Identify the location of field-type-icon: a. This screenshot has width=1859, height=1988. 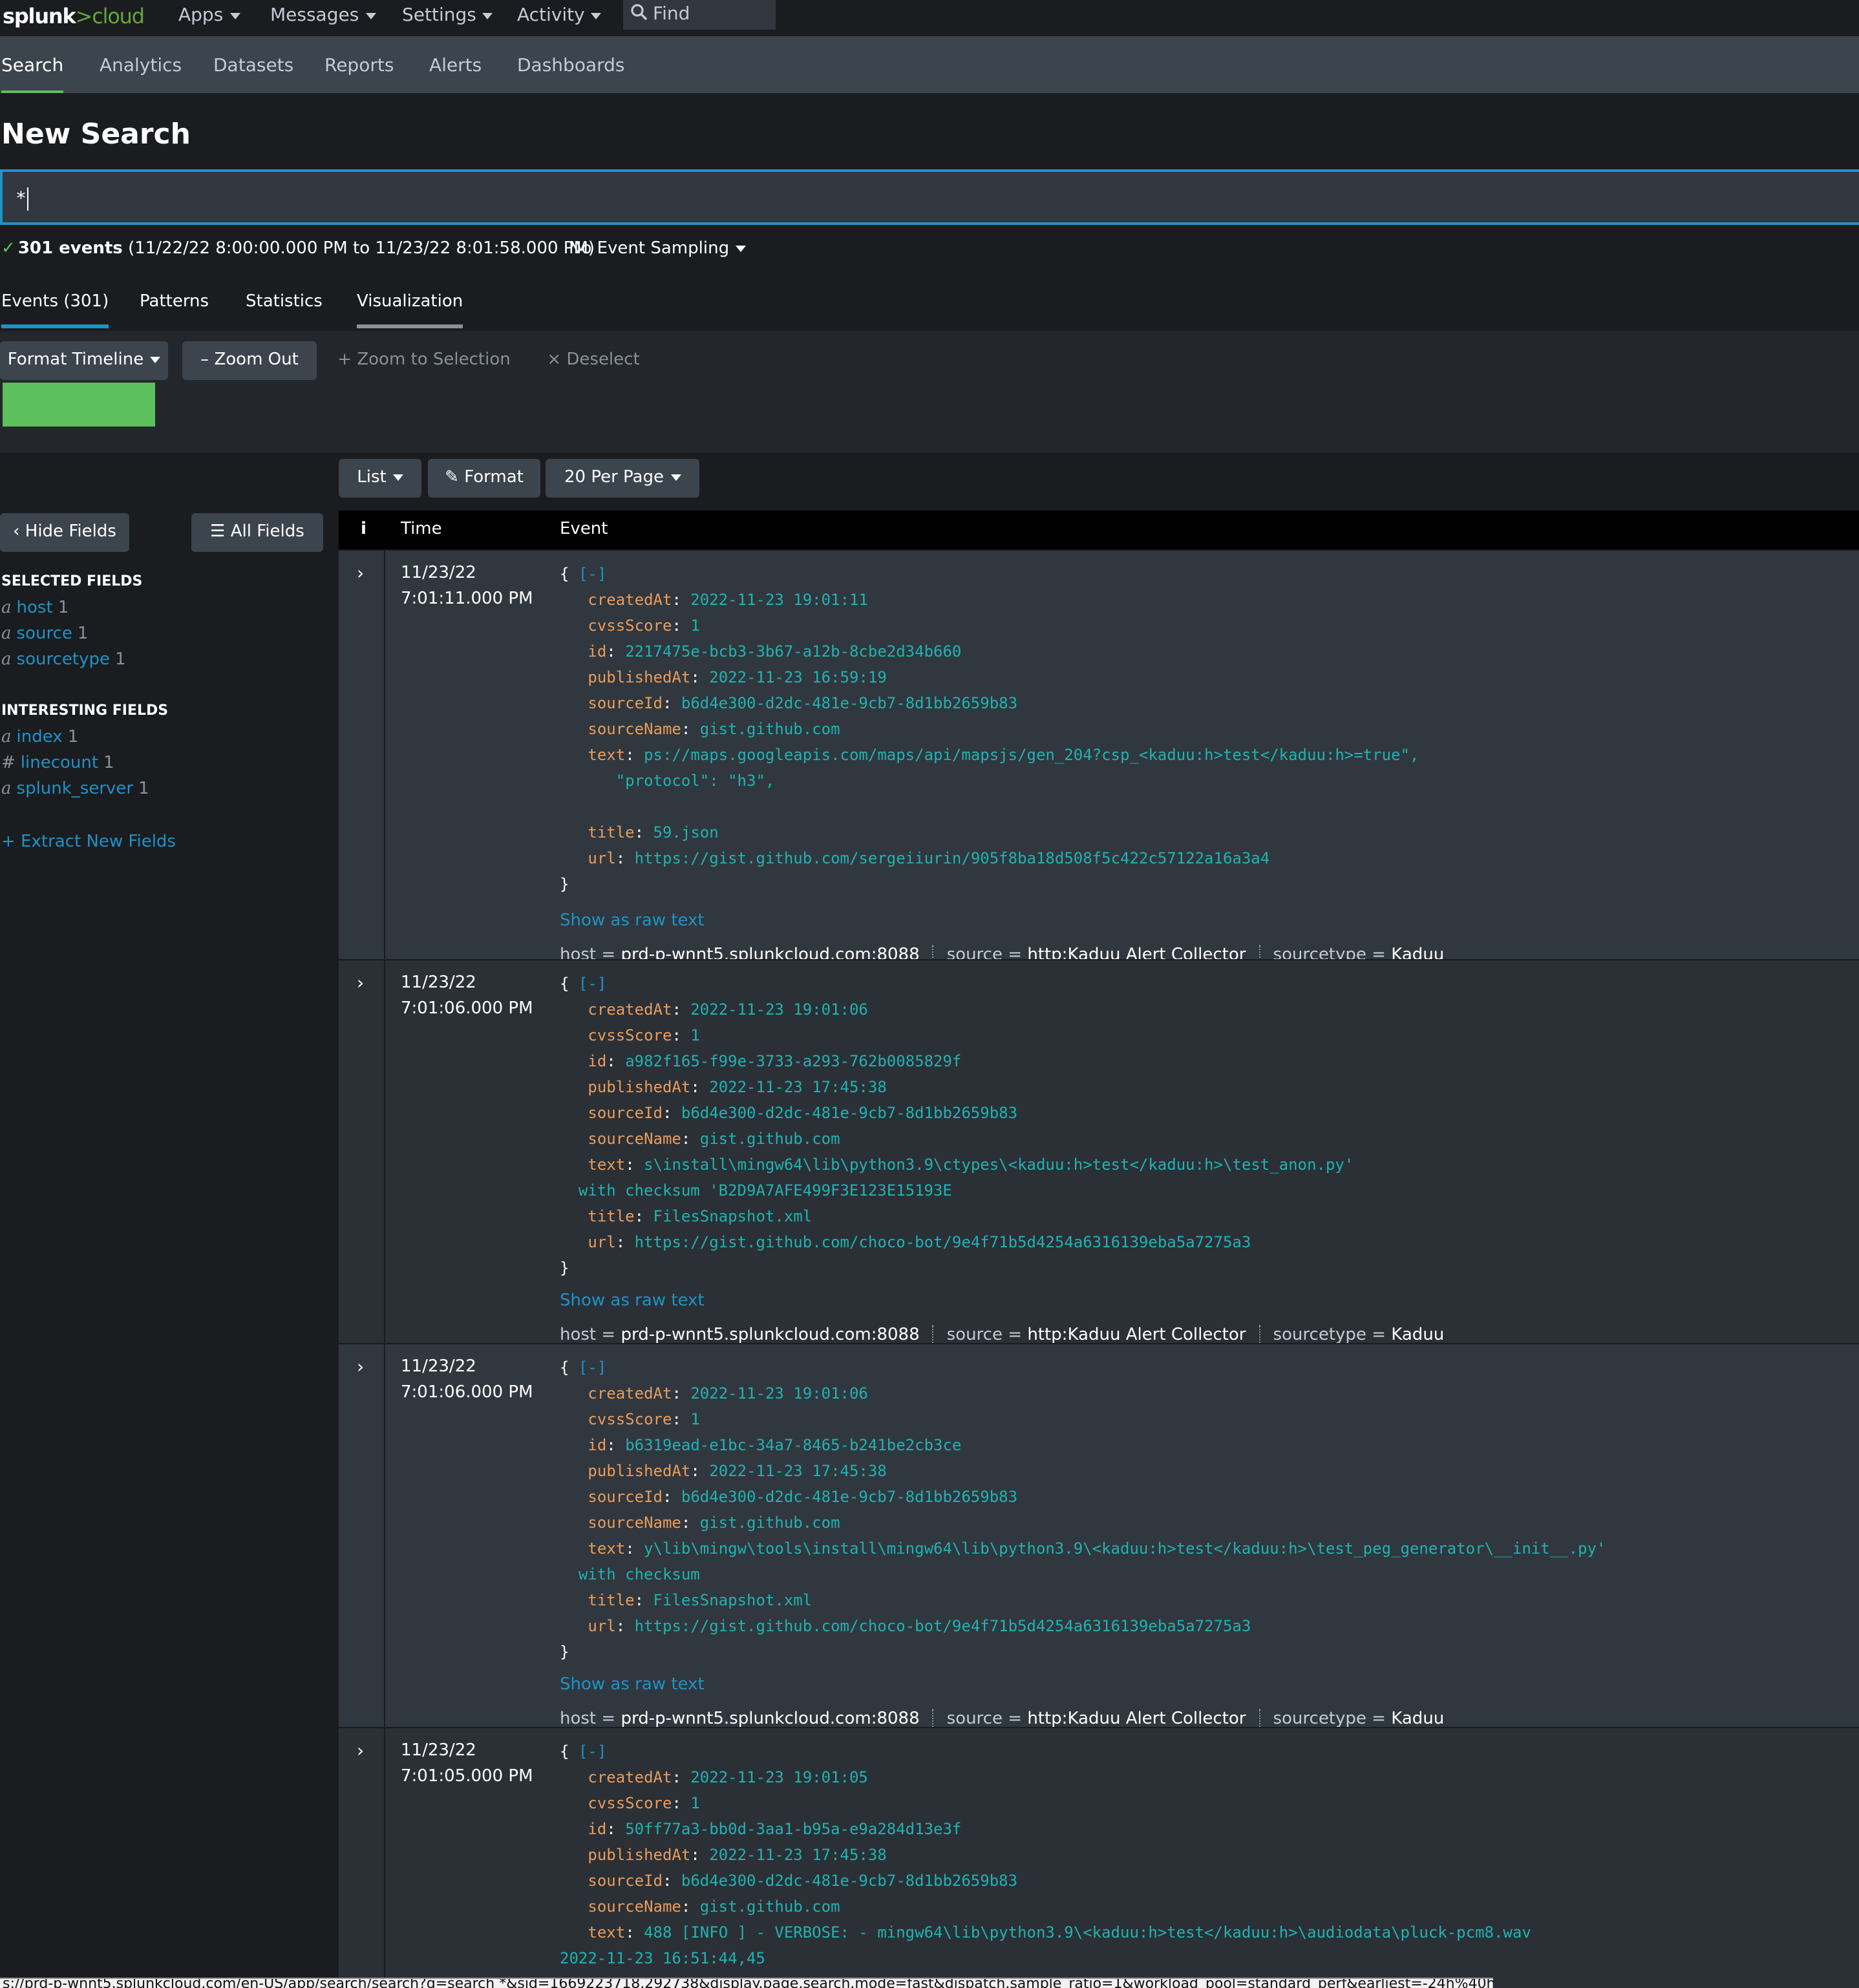
(6, 608).